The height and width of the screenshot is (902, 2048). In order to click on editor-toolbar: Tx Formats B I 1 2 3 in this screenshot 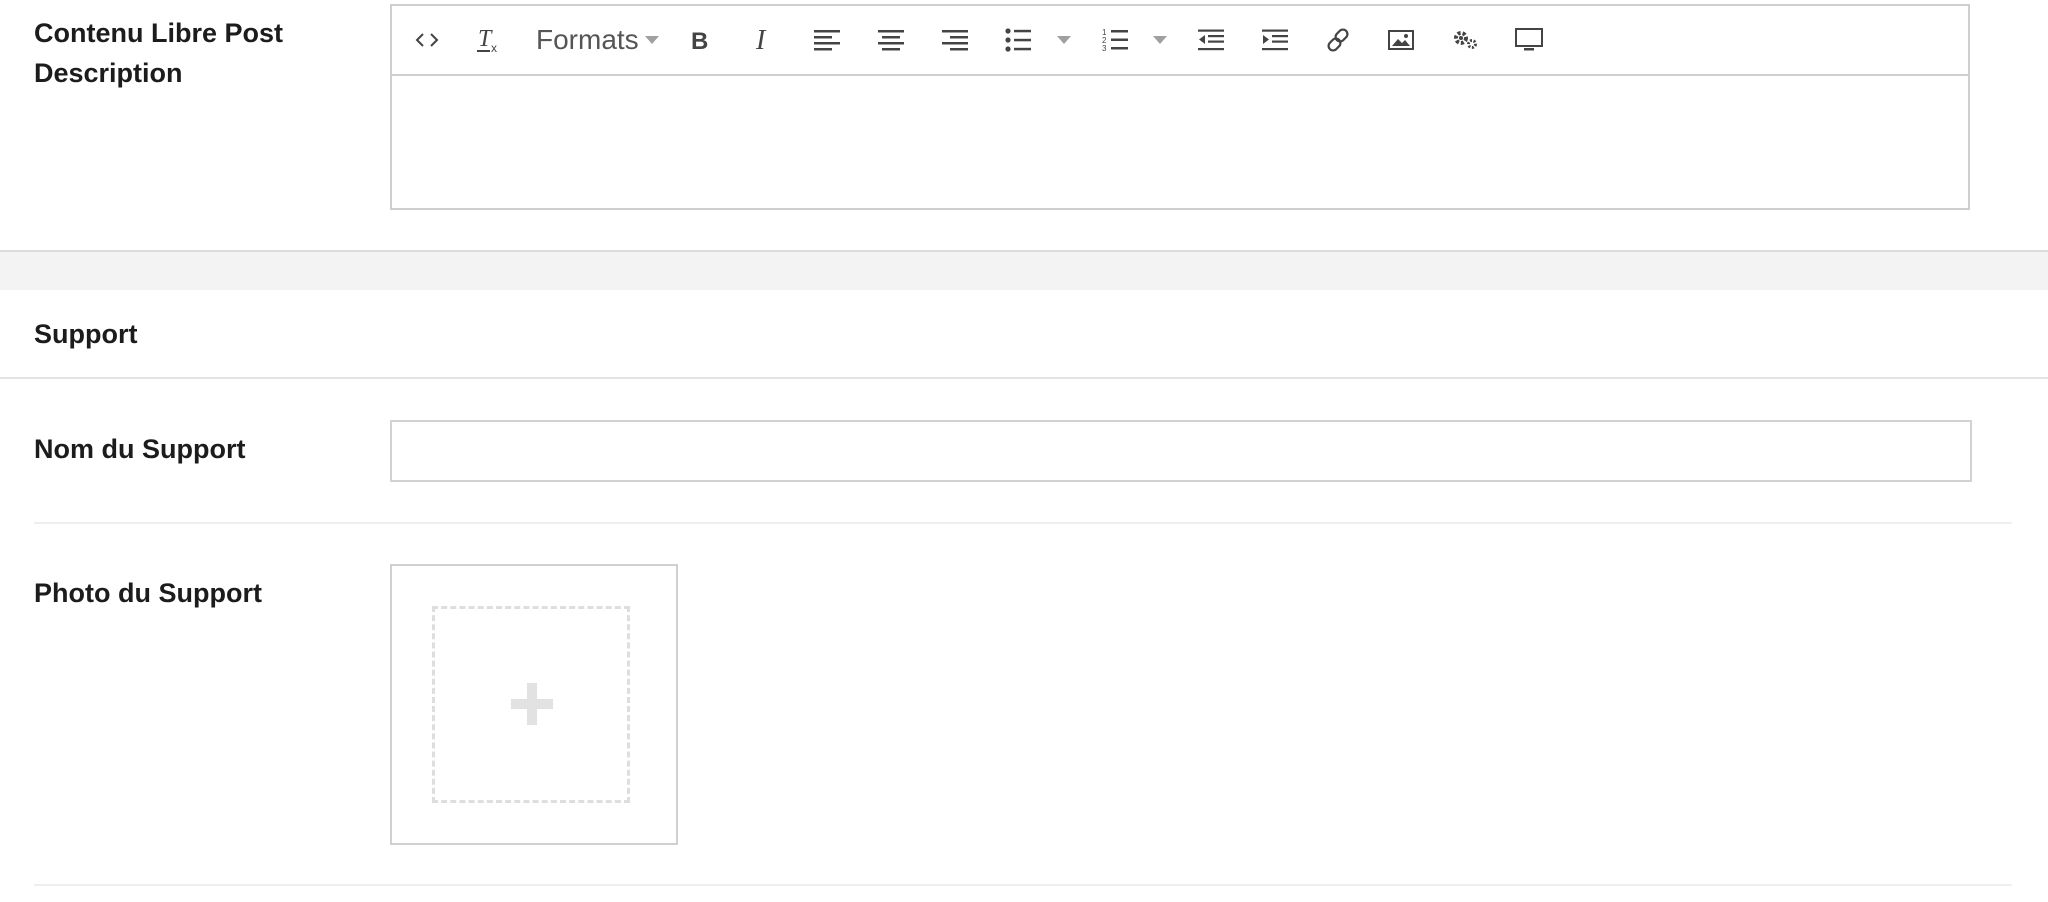, I will do `click(1180, 41)`.